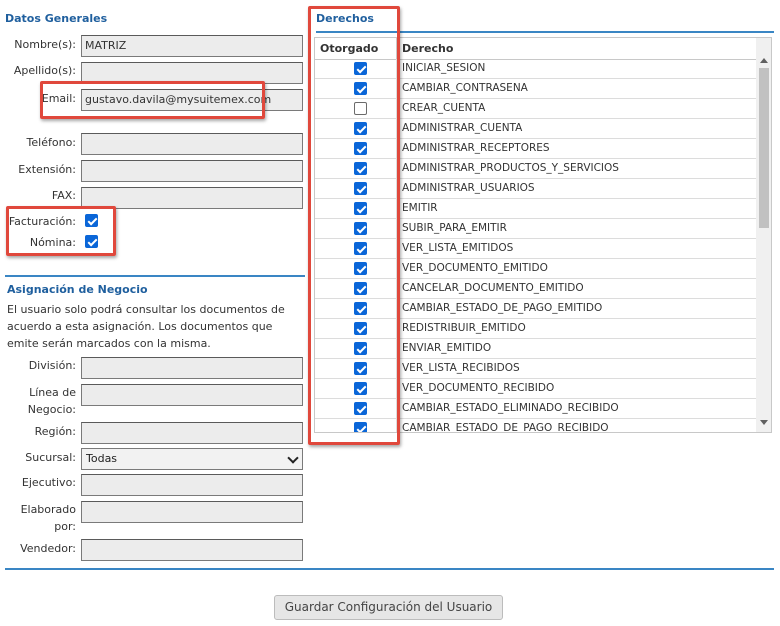  Describe the element at coordinates (388, 607) in the screenshot. I see `save-configuration-button: Guardar Configuración del Usuario` at that location.